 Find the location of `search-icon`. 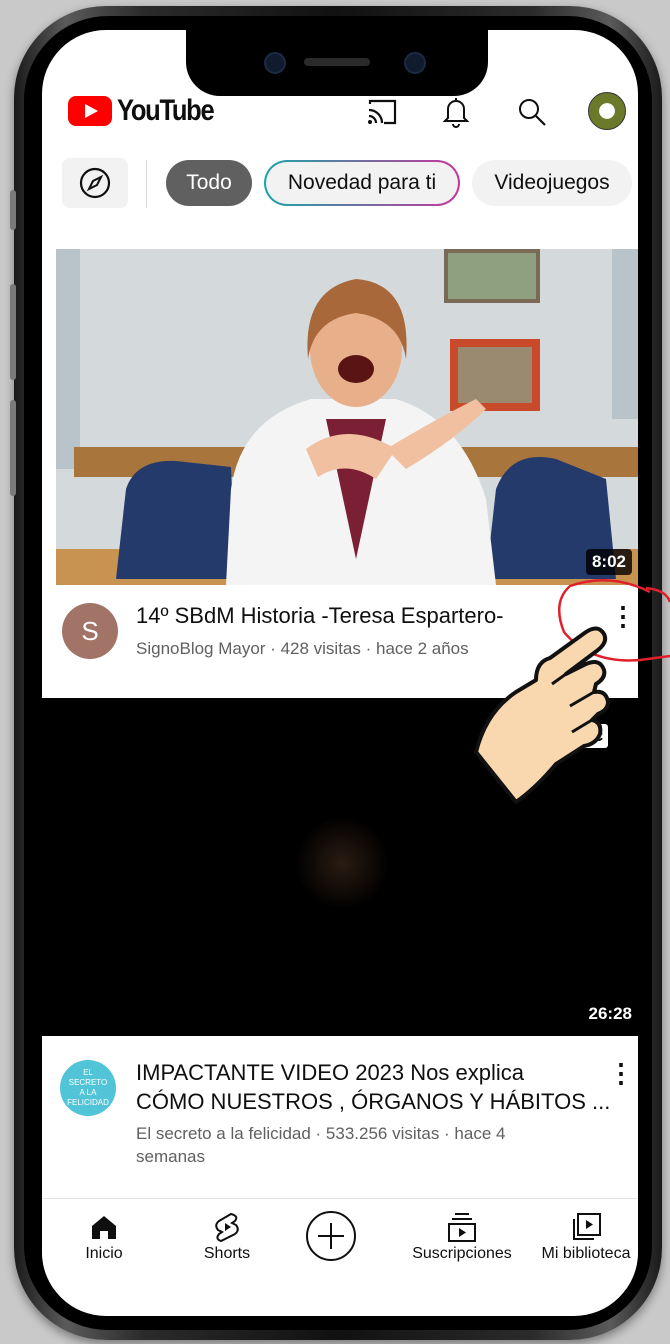

search-icon is located at coordinates (532, 112).